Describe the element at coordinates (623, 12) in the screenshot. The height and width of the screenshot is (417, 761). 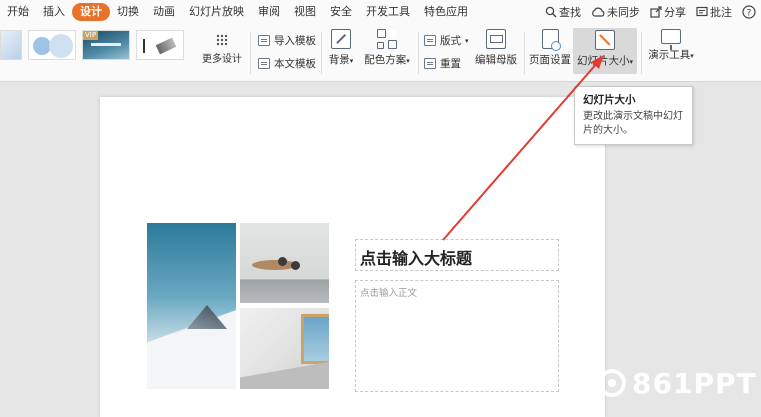
I see `sync-label: 未同步` at that location.